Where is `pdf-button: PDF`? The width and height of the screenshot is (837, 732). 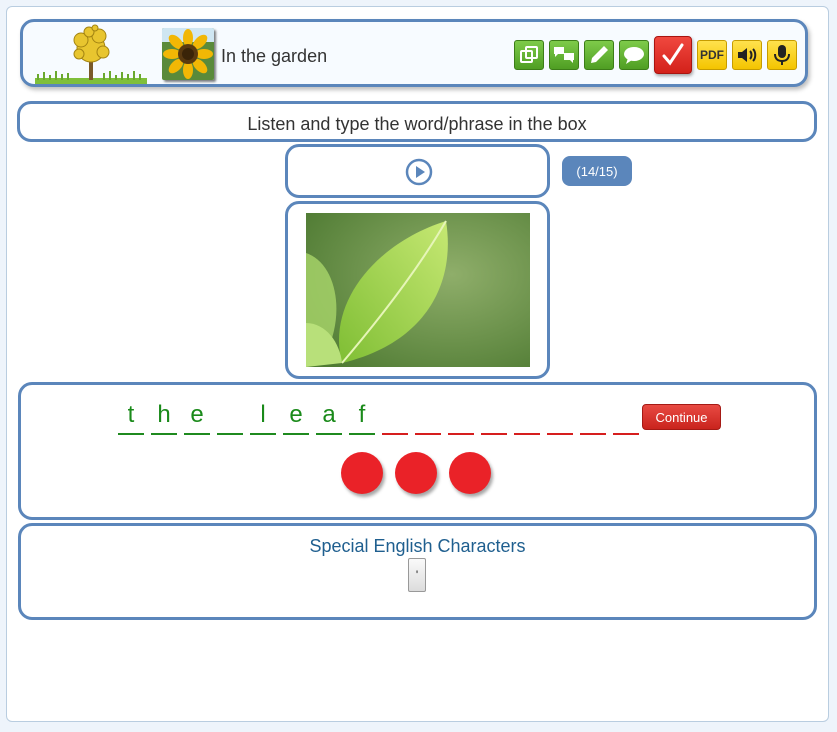 pdf-button: PDF is located at coordinates (712, 55).